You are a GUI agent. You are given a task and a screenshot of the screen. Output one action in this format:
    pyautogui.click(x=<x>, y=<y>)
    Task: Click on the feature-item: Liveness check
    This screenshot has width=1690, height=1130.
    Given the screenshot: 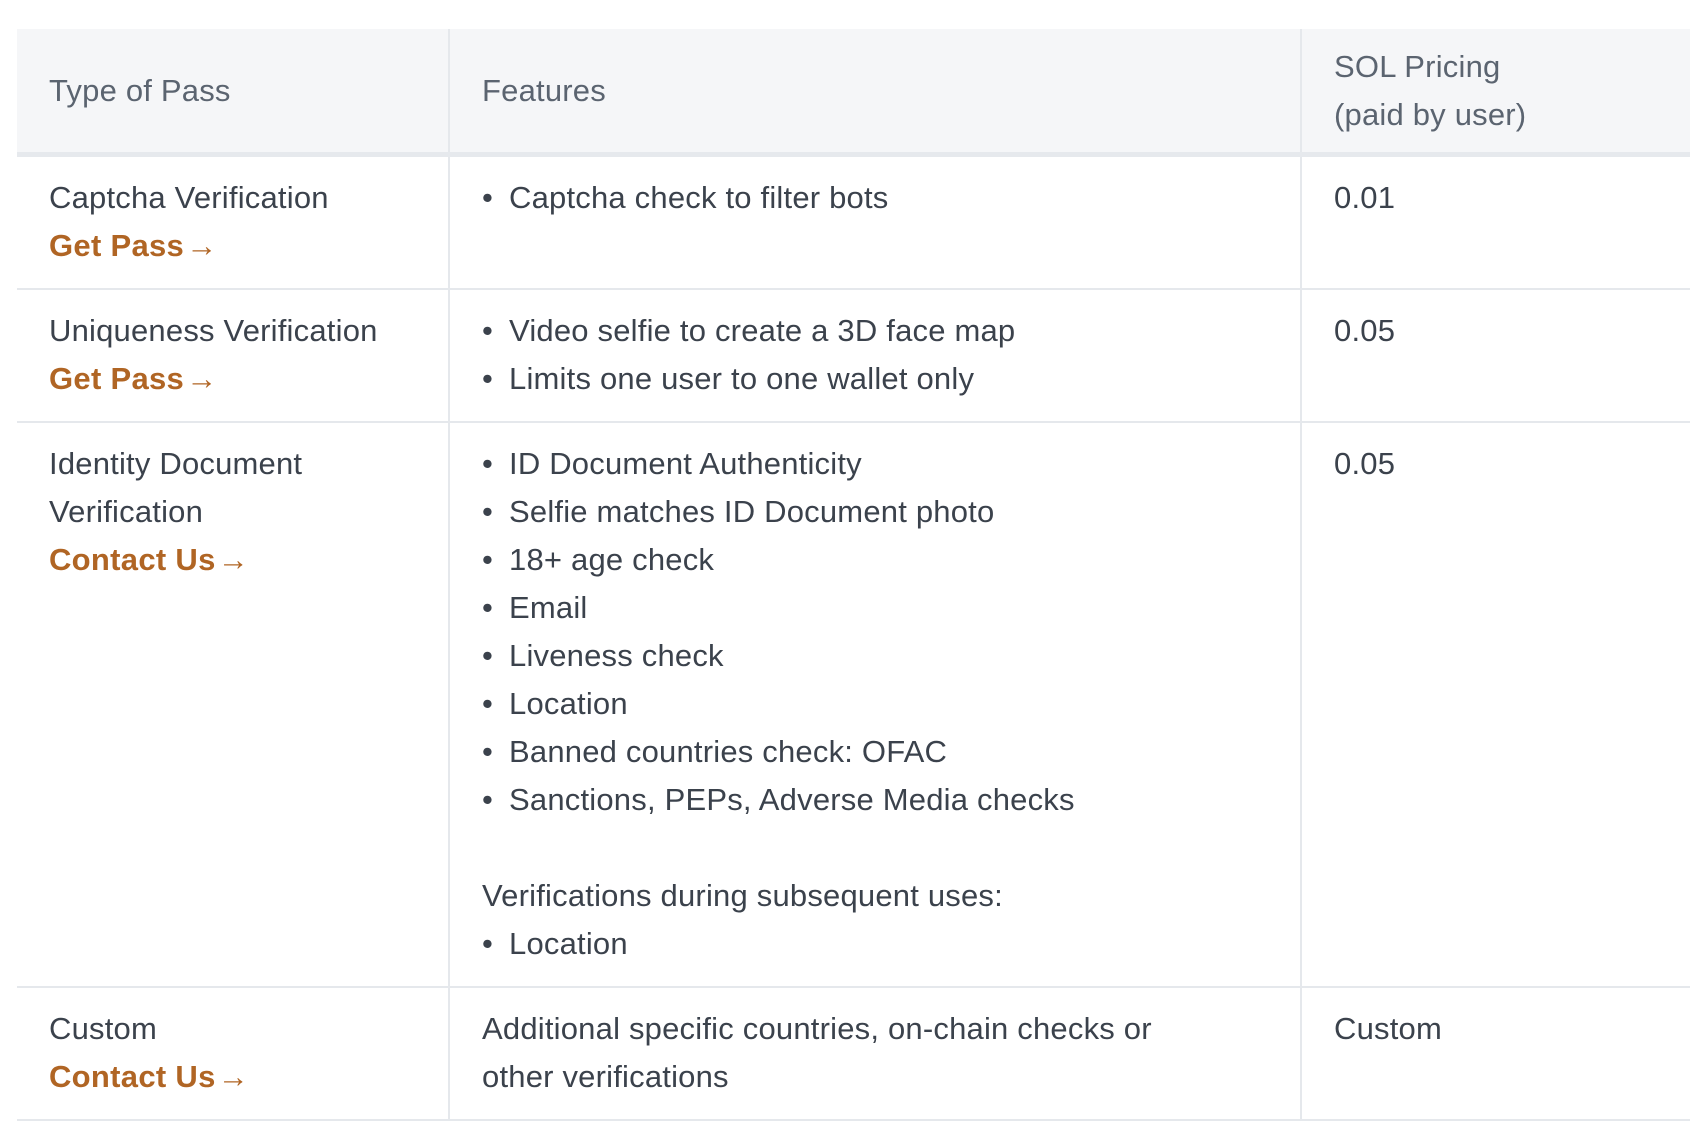 What is the action you would take?
    pyautogui.click(x=875, y=656)
    